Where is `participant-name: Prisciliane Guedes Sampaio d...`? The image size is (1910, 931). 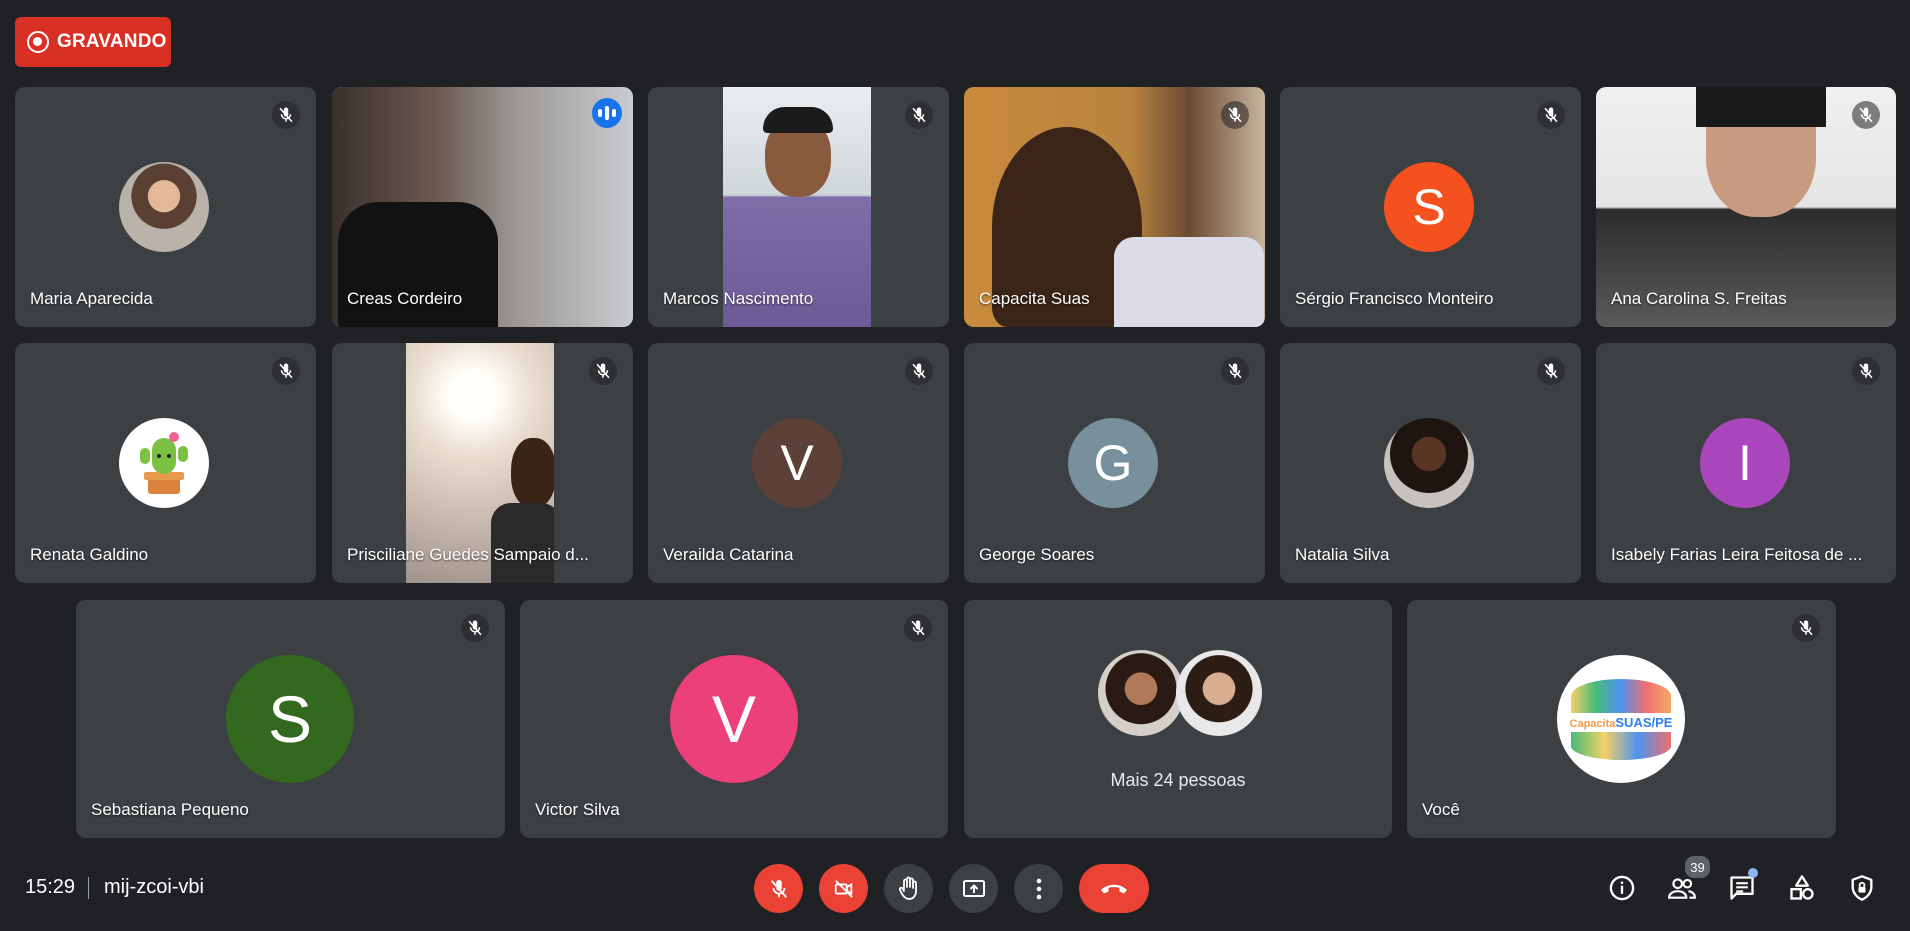 participant-name: Prisciliane Guedes Sampaio d... is located at coordinates (468, 554).